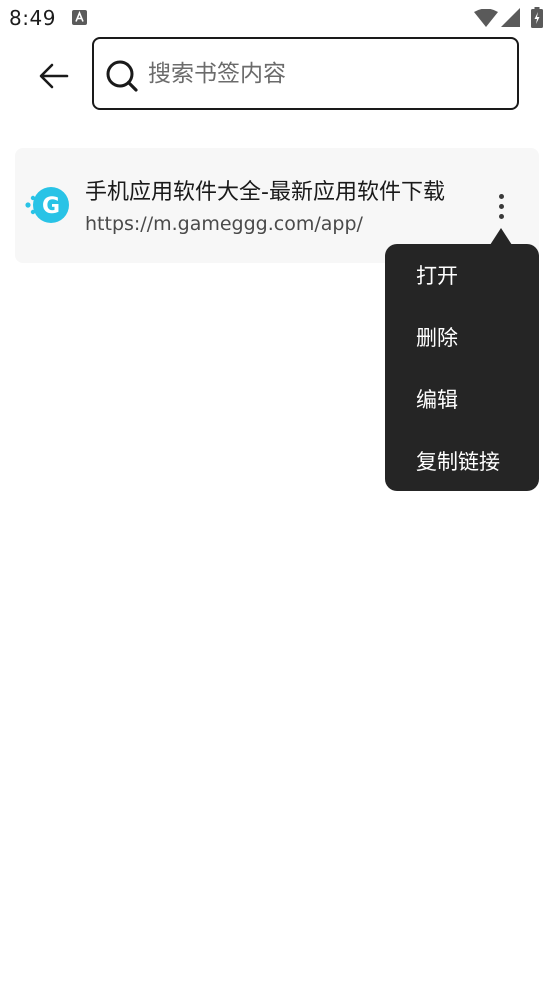 Image resolution: width=554 pixels, height=986 pixels. What do you see at coordinates (265, 192) in the screenshot?
I see `bookmark-title: 手机应用软件大全-最新应用软件下载` at bounding box center [265, 192].